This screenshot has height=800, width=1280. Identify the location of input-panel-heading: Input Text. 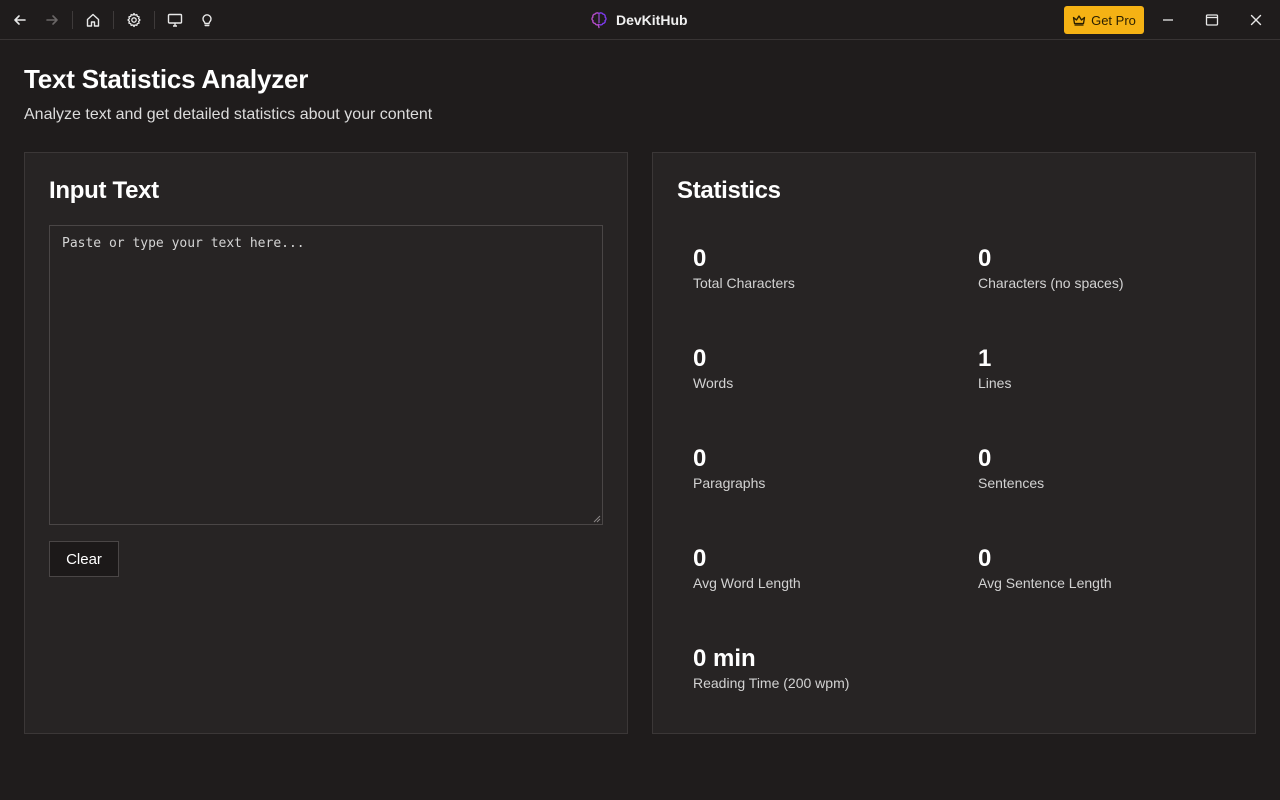
(104, 190).